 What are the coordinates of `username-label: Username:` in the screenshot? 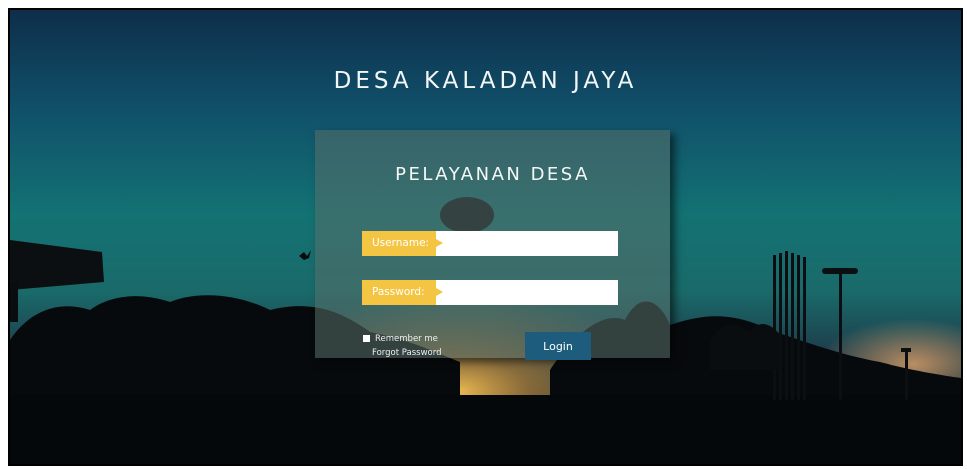 It's located at (401, 243).